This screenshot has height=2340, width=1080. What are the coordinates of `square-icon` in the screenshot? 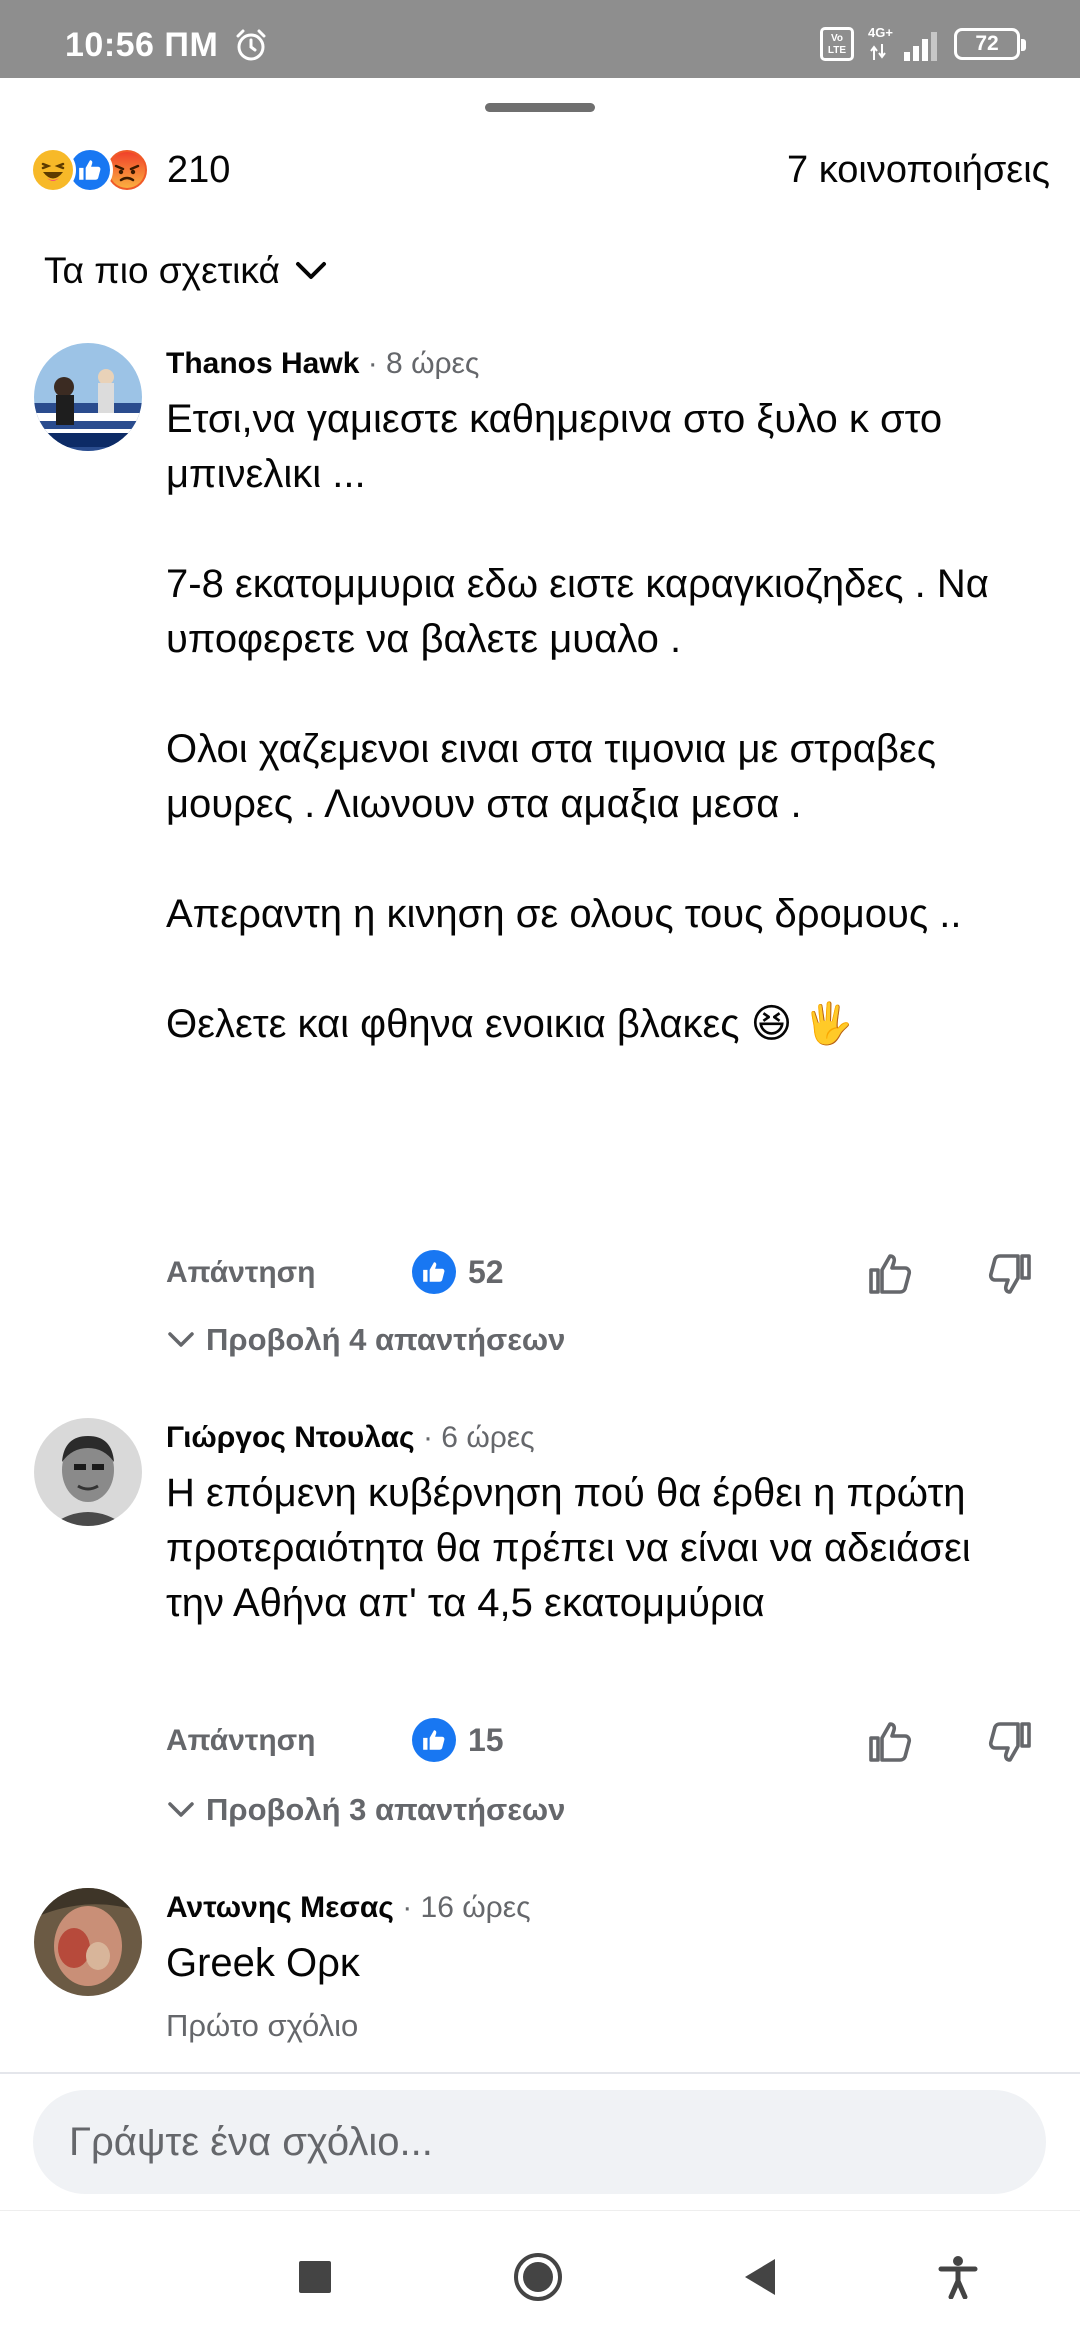 It's located at (315, 2277).